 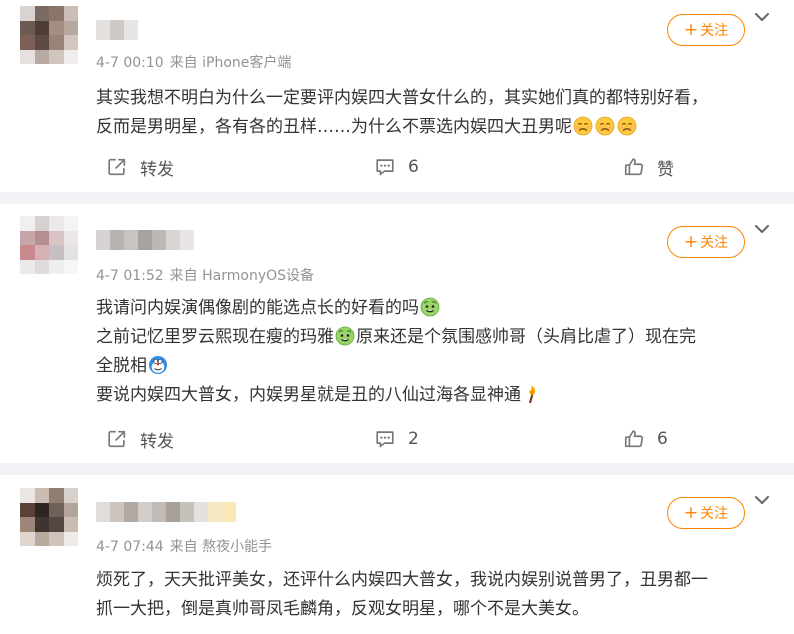 I want to click on comment-button: 2, so click(x=396, y=439).